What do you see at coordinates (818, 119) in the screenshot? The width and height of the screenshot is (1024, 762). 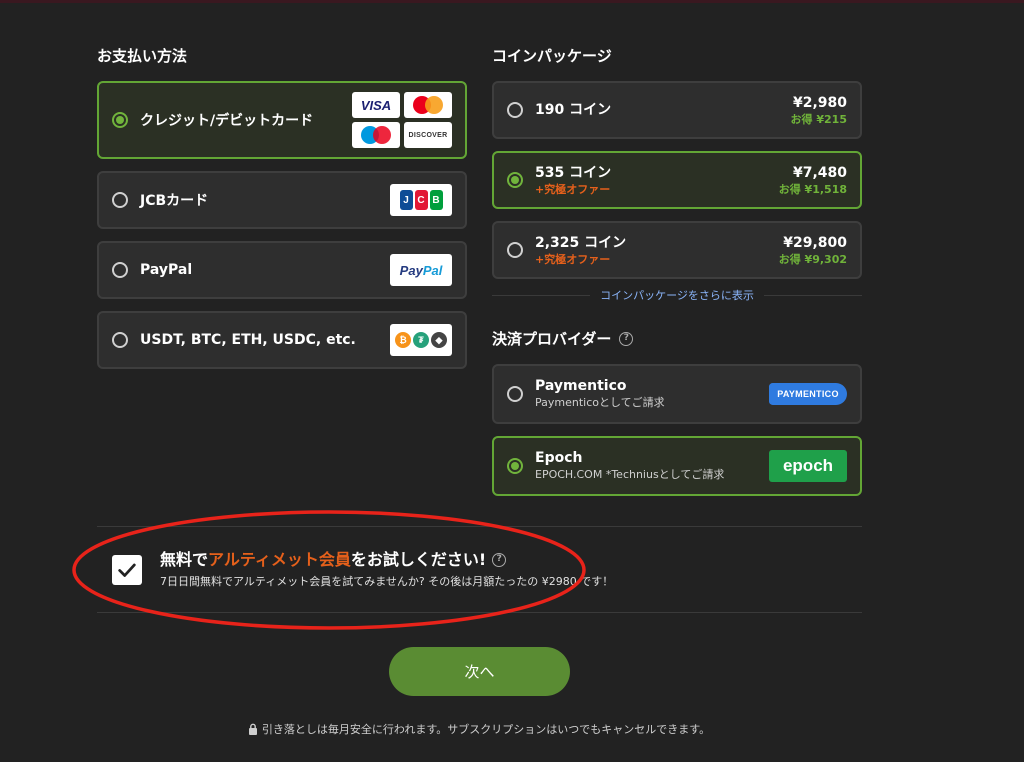 I see `package-saving: お得 ¥215` at bounding box center [818, 119].